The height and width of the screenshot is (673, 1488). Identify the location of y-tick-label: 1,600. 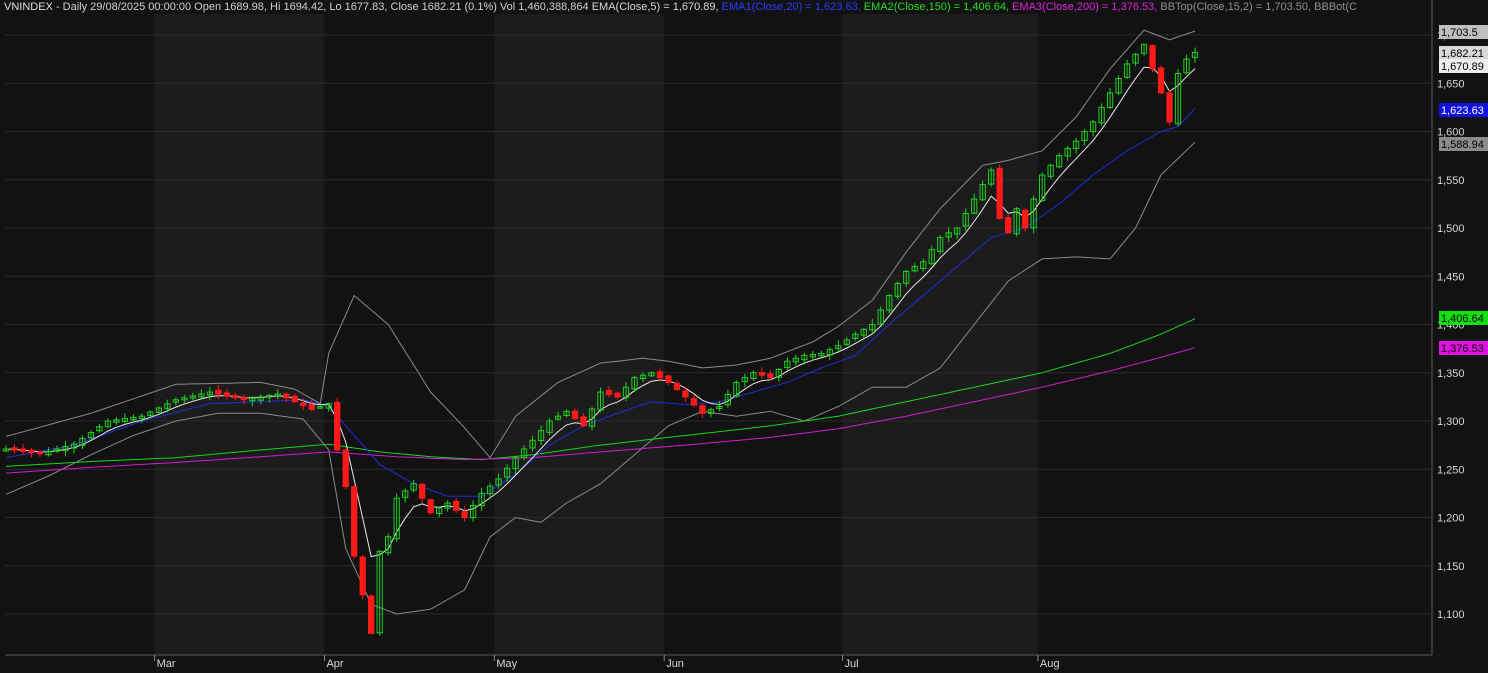
(1451, 133).